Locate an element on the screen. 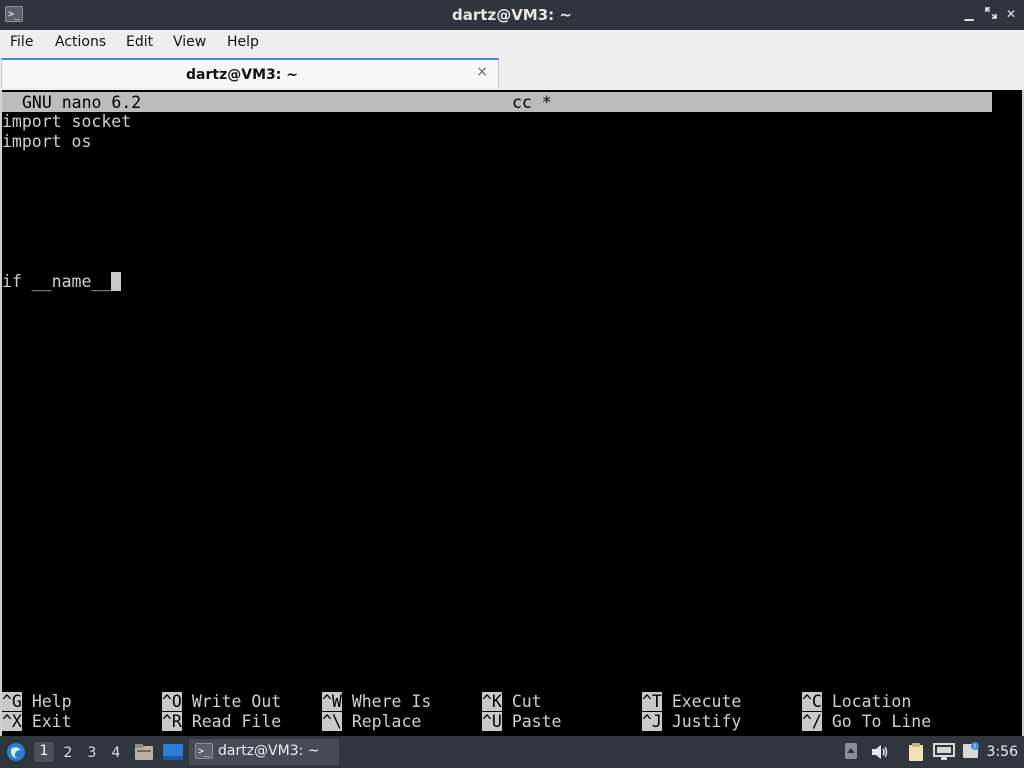  volume-icon is located at coordinates (880, 754).